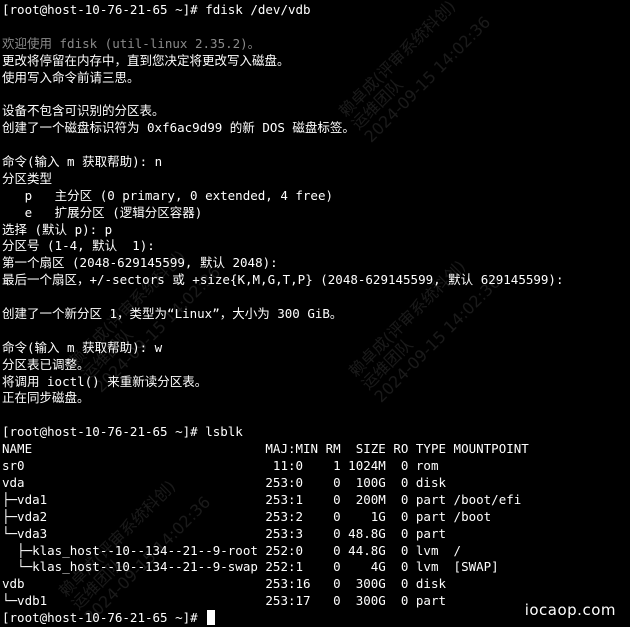 The height and width of the screenshot is (627, 630). I want to click on terminal-line: 选择 (默认 p): p, so click(57, 229).